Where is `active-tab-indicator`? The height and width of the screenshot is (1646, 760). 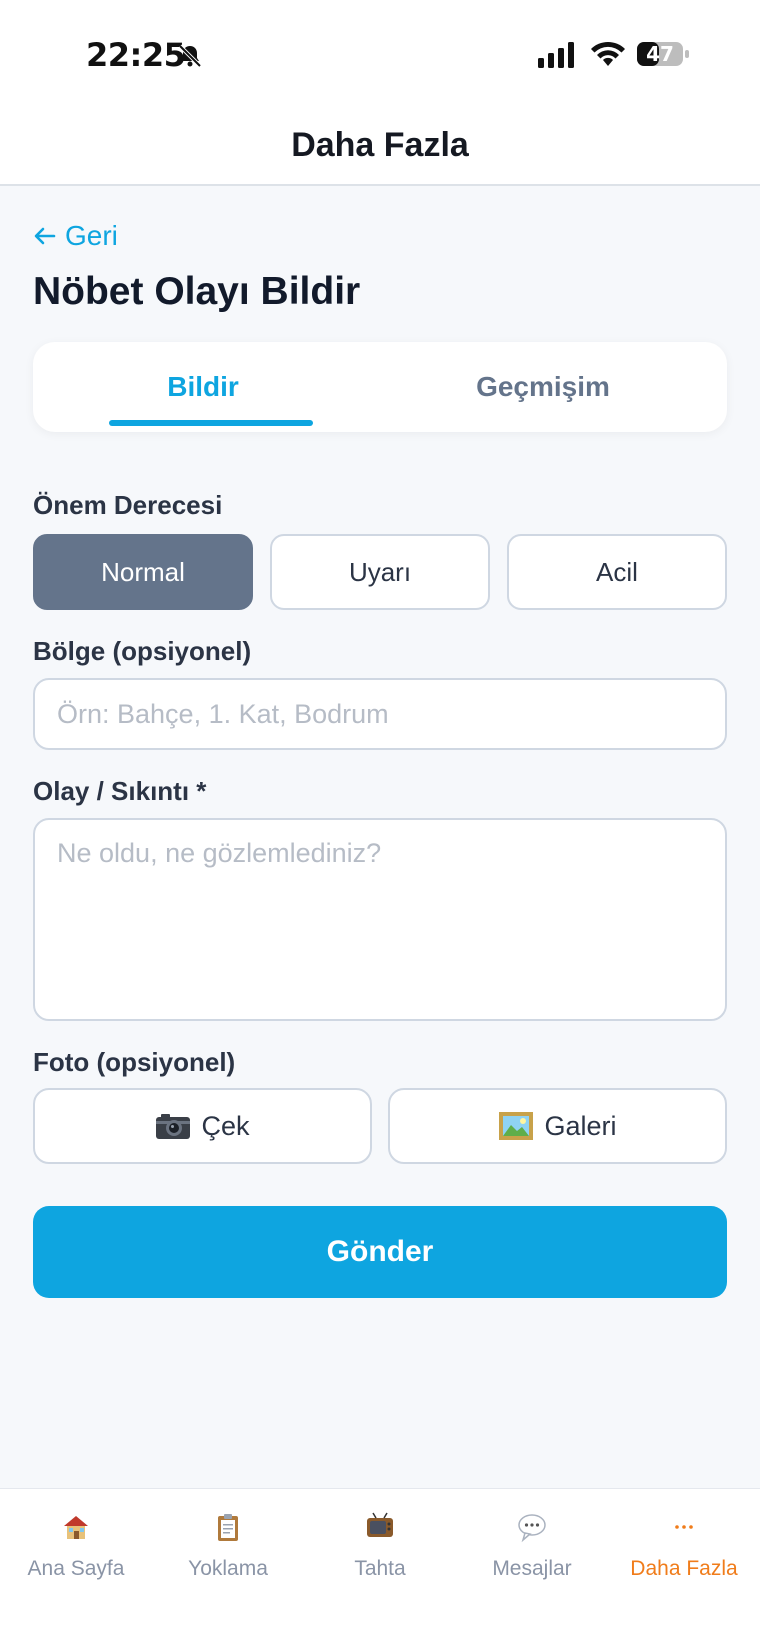 active-tab-indicator is located at coordinates (211, 423).